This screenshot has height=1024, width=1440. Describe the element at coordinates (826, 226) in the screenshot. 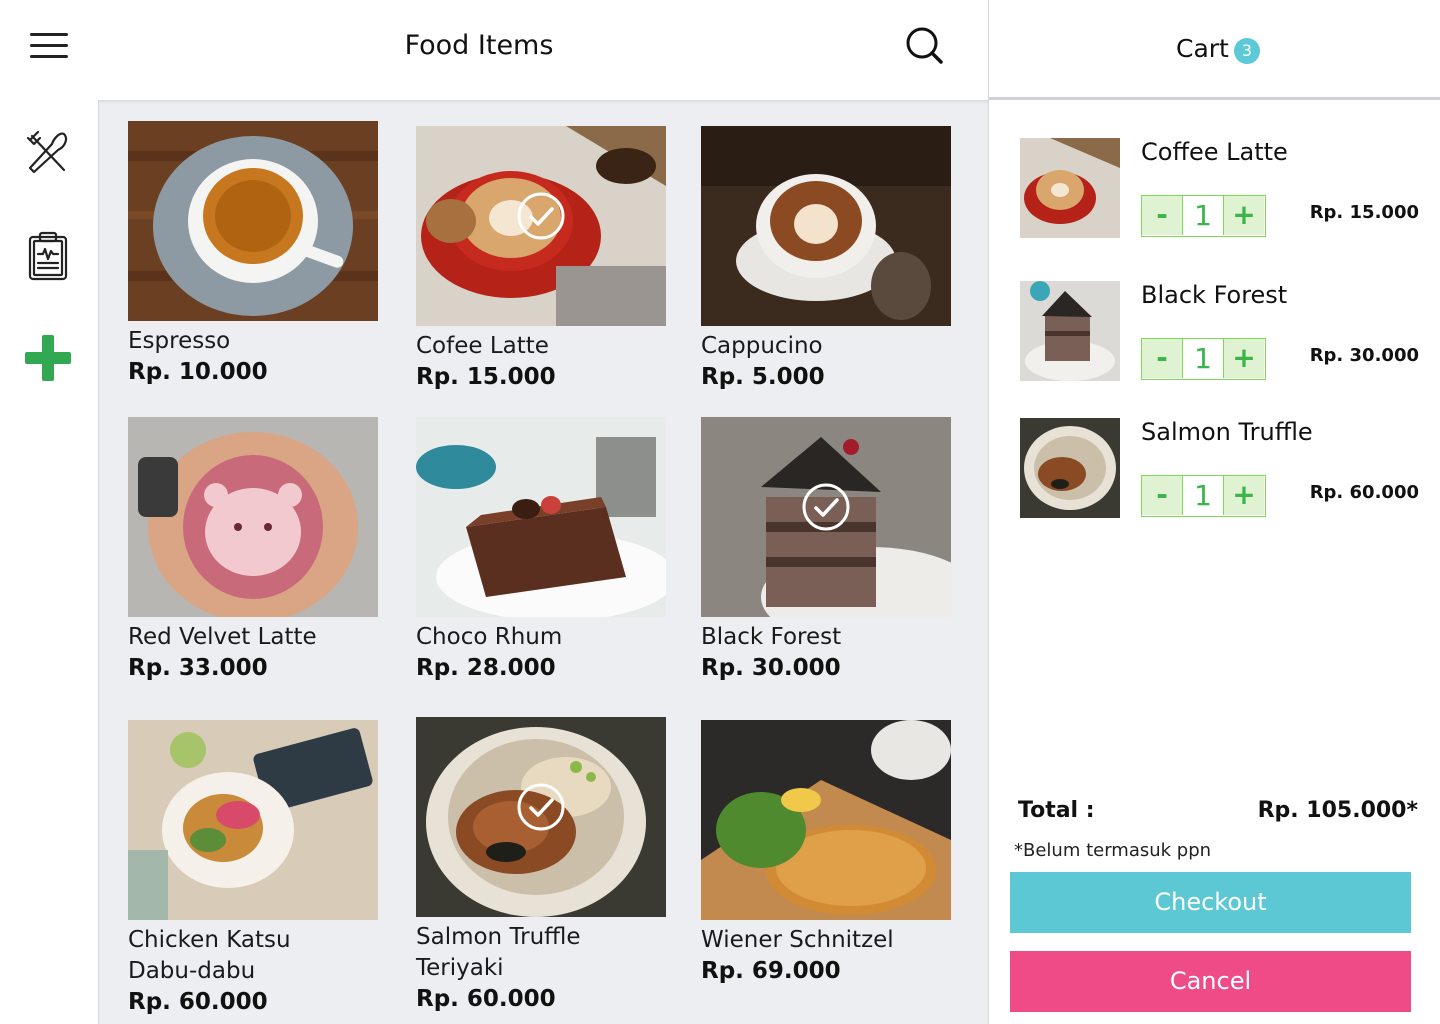

I see `cappucino-image` at that location.